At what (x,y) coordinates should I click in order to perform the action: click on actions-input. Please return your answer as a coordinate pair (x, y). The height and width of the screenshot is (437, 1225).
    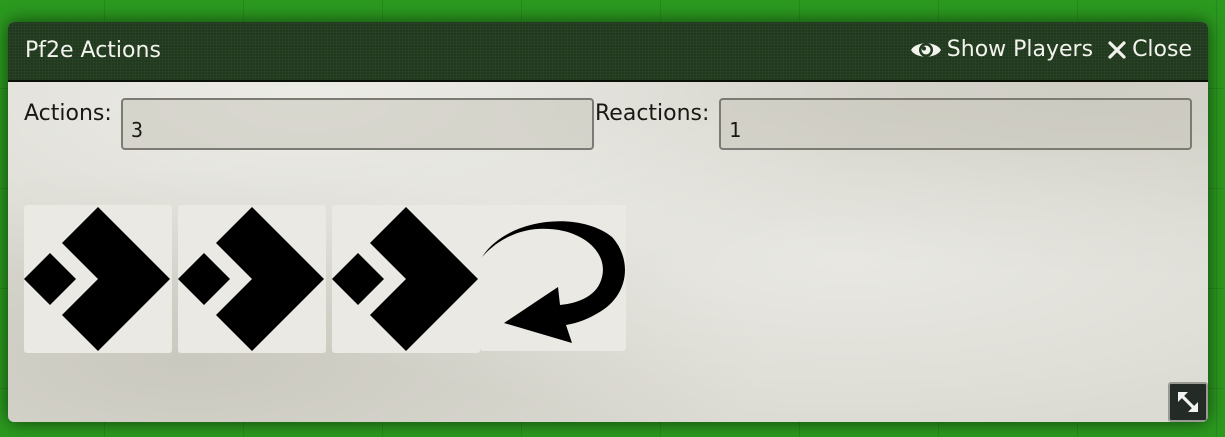
    Looking at the image, I should click on (357, 124).